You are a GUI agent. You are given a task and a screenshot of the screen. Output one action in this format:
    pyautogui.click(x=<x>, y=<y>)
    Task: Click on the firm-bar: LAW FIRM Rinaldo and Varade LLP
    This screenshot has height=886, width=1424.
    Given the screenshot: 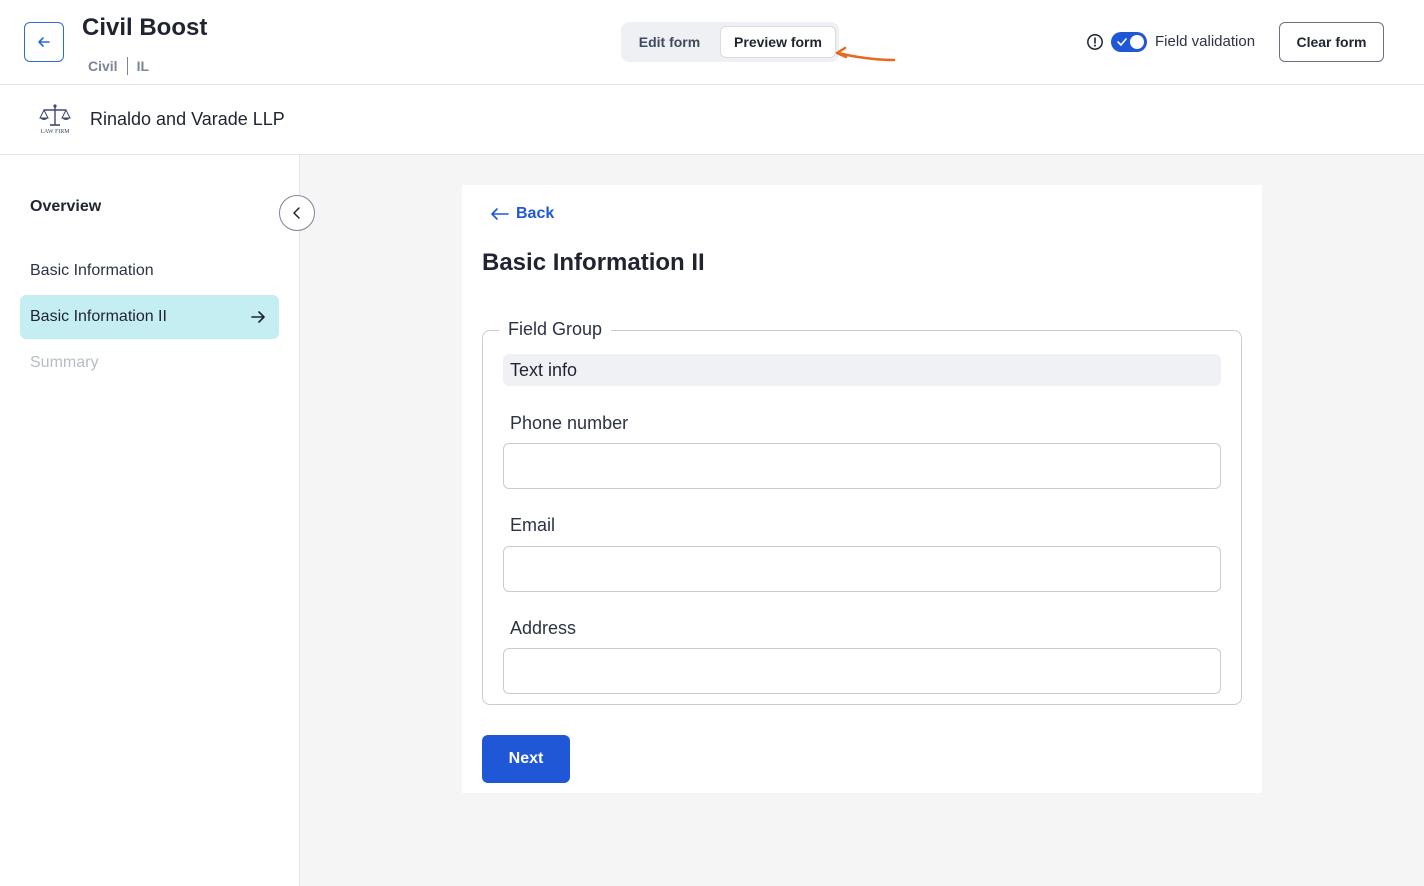 What is the action you would take?
    pyautogui.click(x=712, y=120)
    